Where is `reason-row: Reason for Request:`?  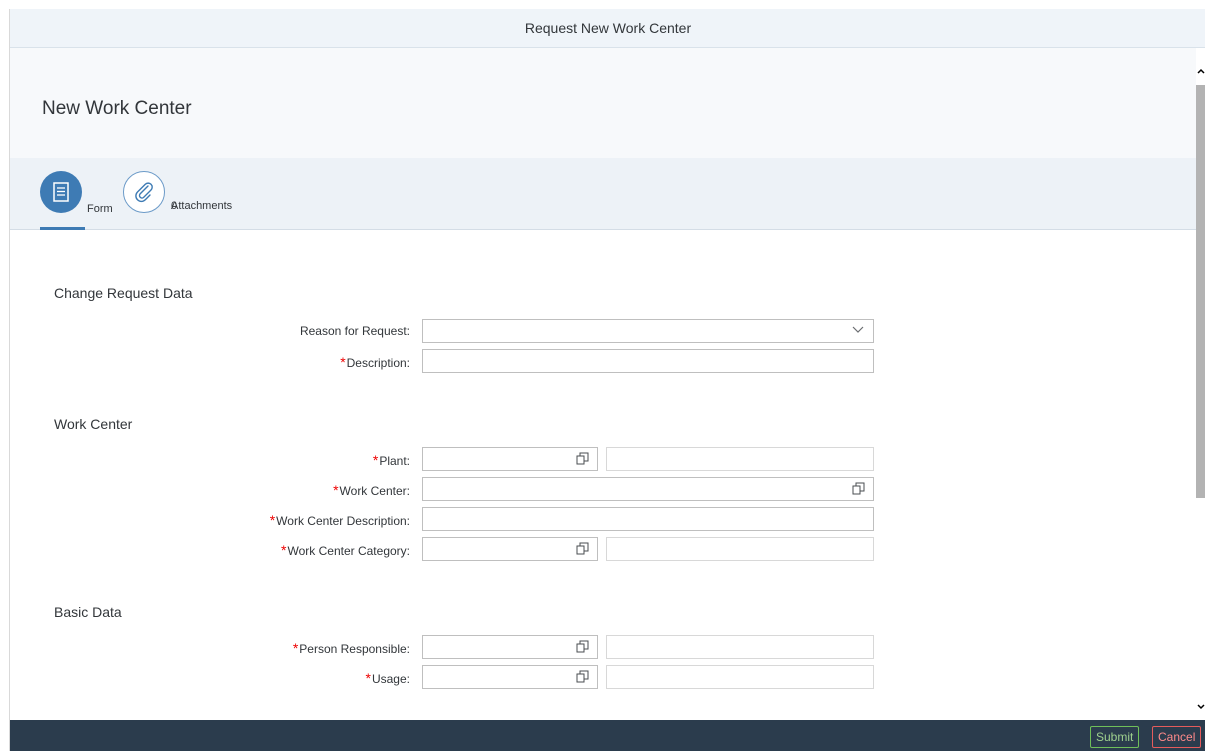 reason-row: Reason for Request: is located at coordinates (603, 331).